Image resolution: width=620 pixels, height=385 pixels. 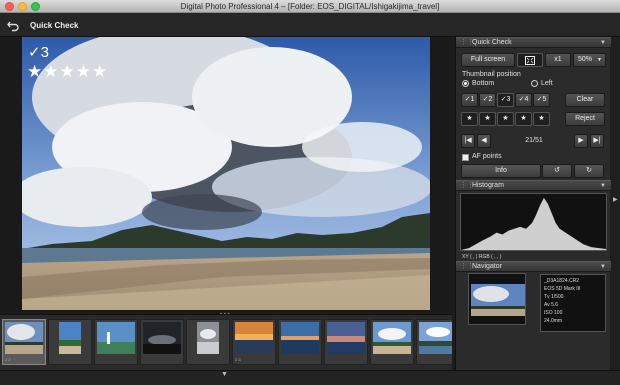 I want to click on first-image-button: |◀, so click(x=468, y=141).